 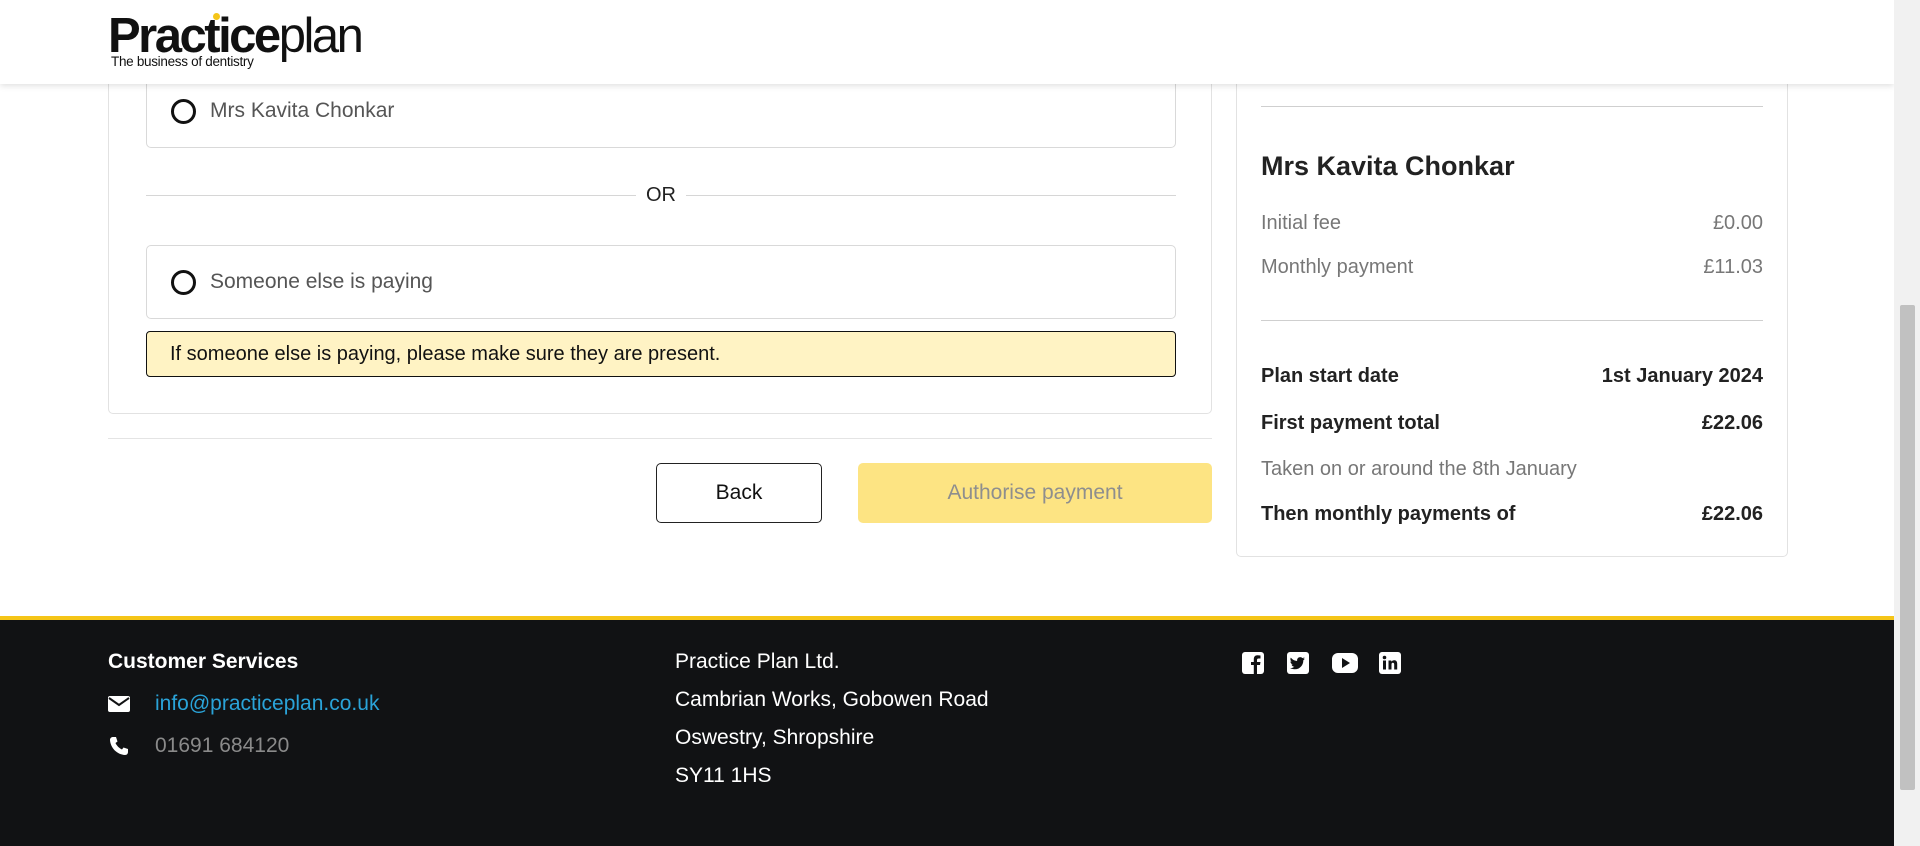 I want to click on summary-customer-name: Mrs Kavita Chonkar, so click(x=1388, y=166).